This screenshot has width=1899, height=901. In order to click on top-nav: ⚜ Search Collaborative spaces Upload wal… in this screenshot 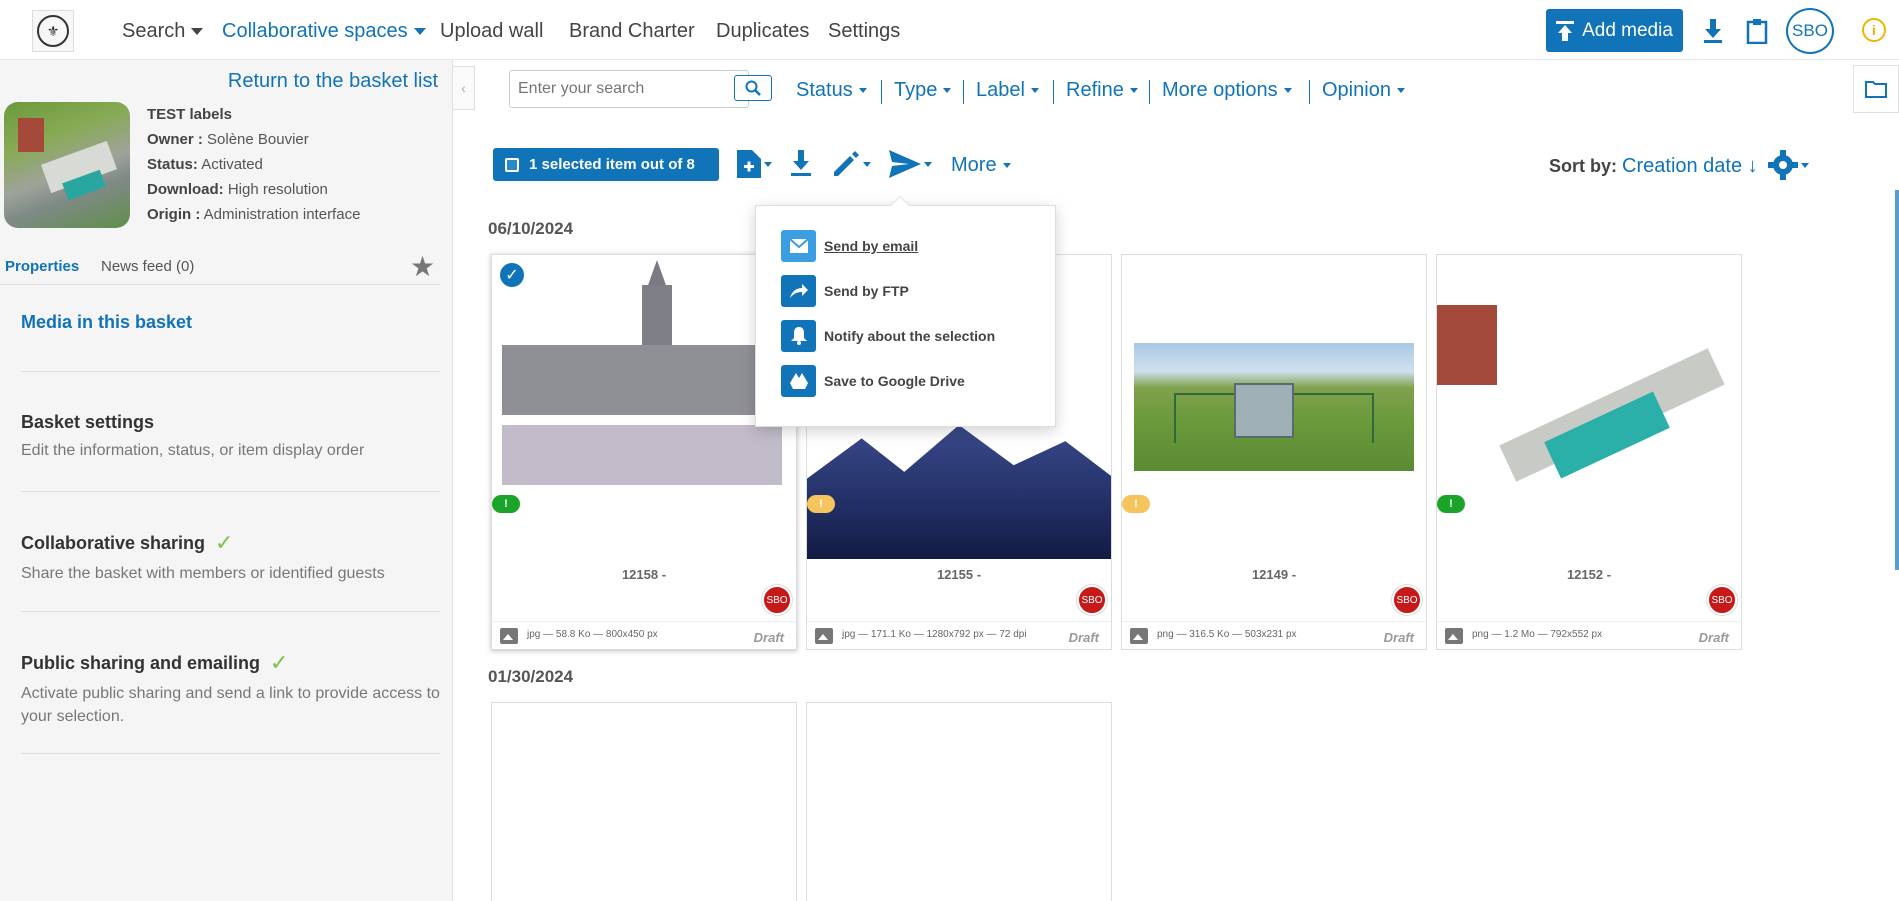, I will do `click(949, 30)`.